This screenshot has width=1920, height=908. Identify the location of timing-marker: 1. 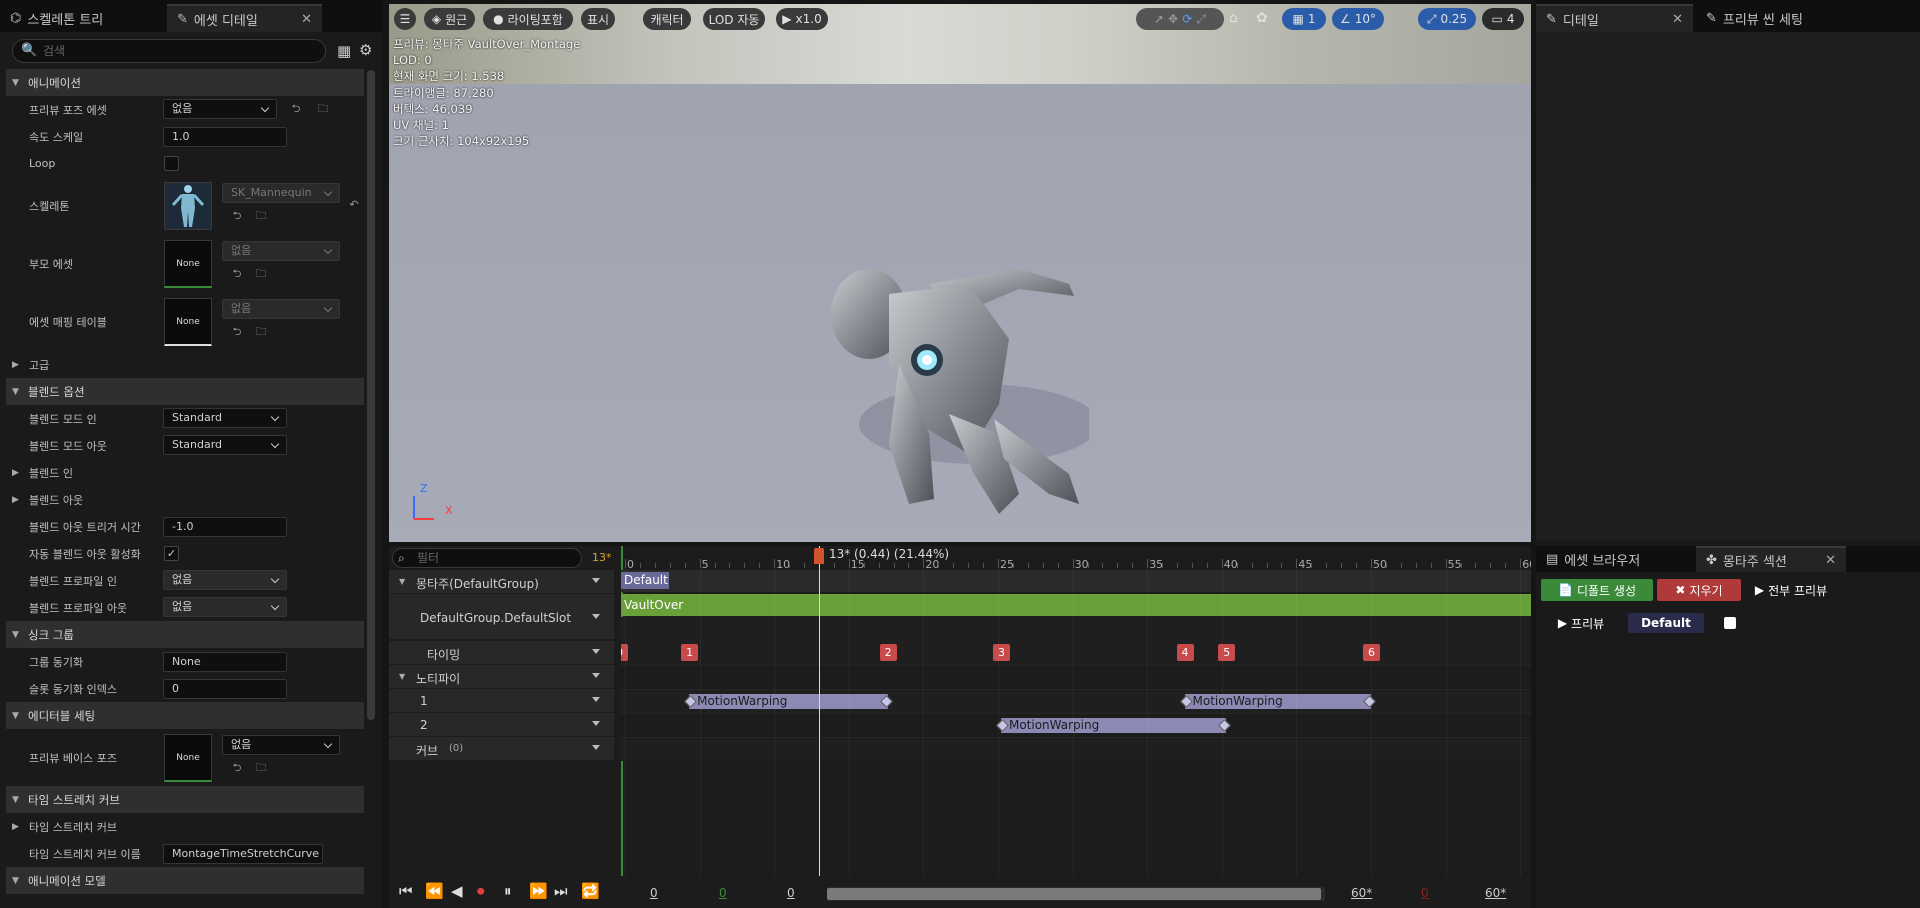
(690, 652).